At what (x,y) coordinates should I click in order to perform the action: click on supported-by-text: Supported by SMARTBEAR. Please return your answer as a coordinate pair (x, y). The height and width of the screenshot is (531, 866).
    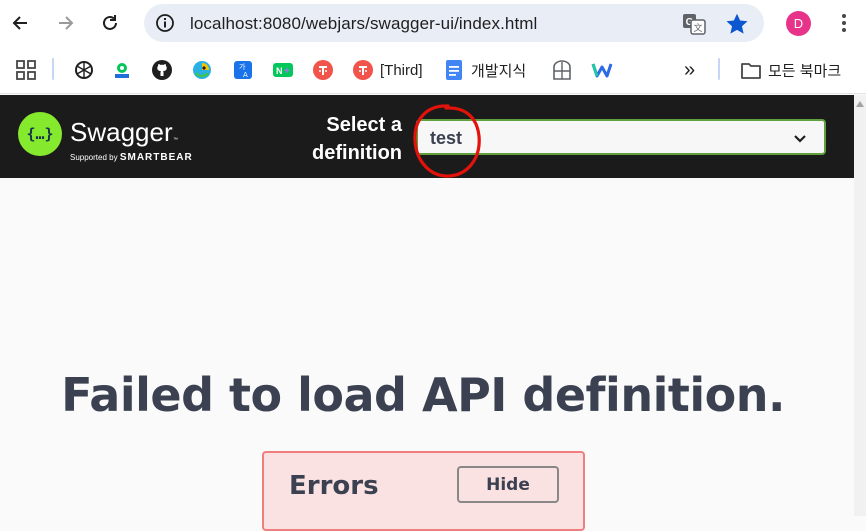
    Looking at the image, I should click on (131, 157).